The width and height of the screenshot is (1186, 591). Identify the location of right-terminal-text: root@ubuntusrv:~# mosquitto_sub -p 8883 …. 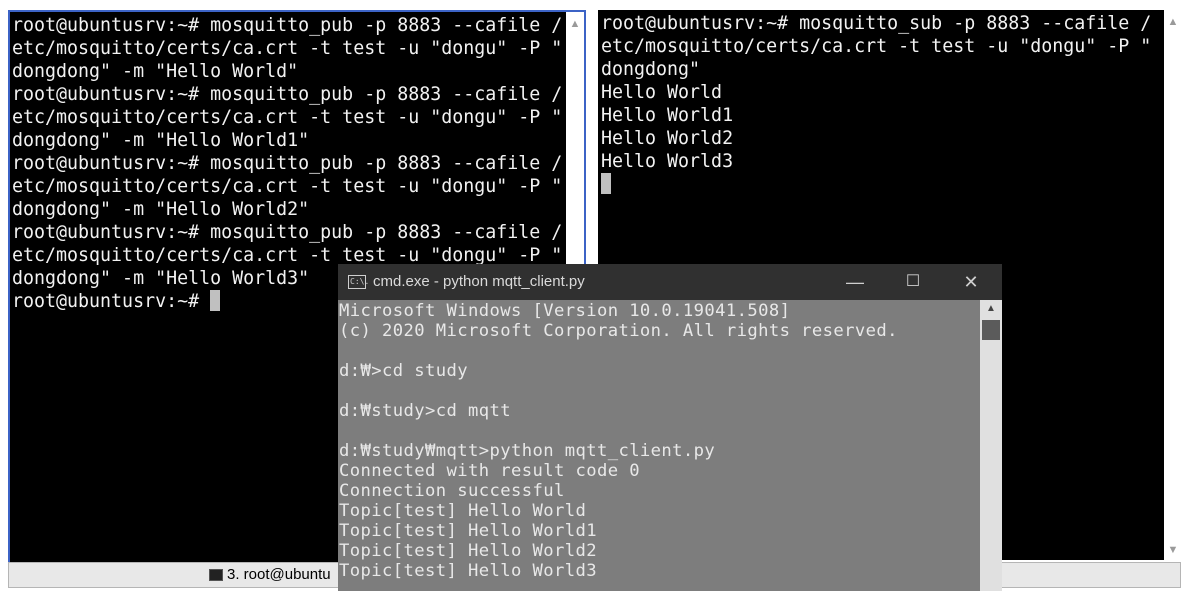
(876, 92).